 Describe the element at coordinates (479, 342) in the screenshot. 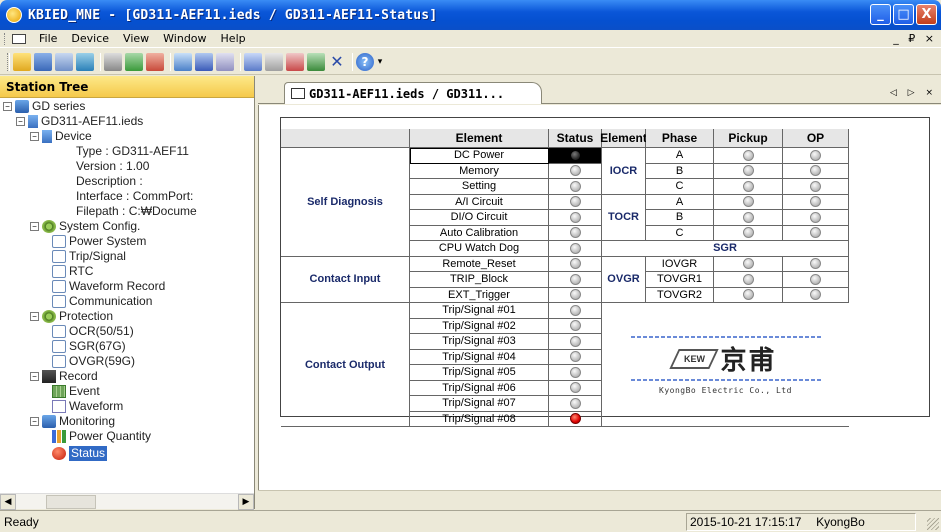

I see `element-name-cell: Trip/Signal #03` at that location.